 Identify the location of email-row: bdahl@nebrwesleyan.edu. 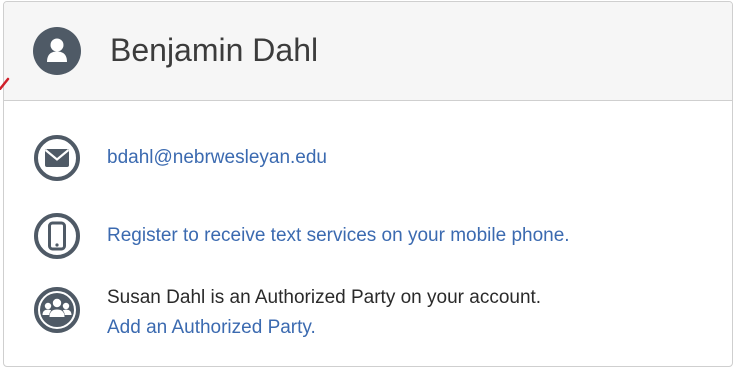
(368, 158).